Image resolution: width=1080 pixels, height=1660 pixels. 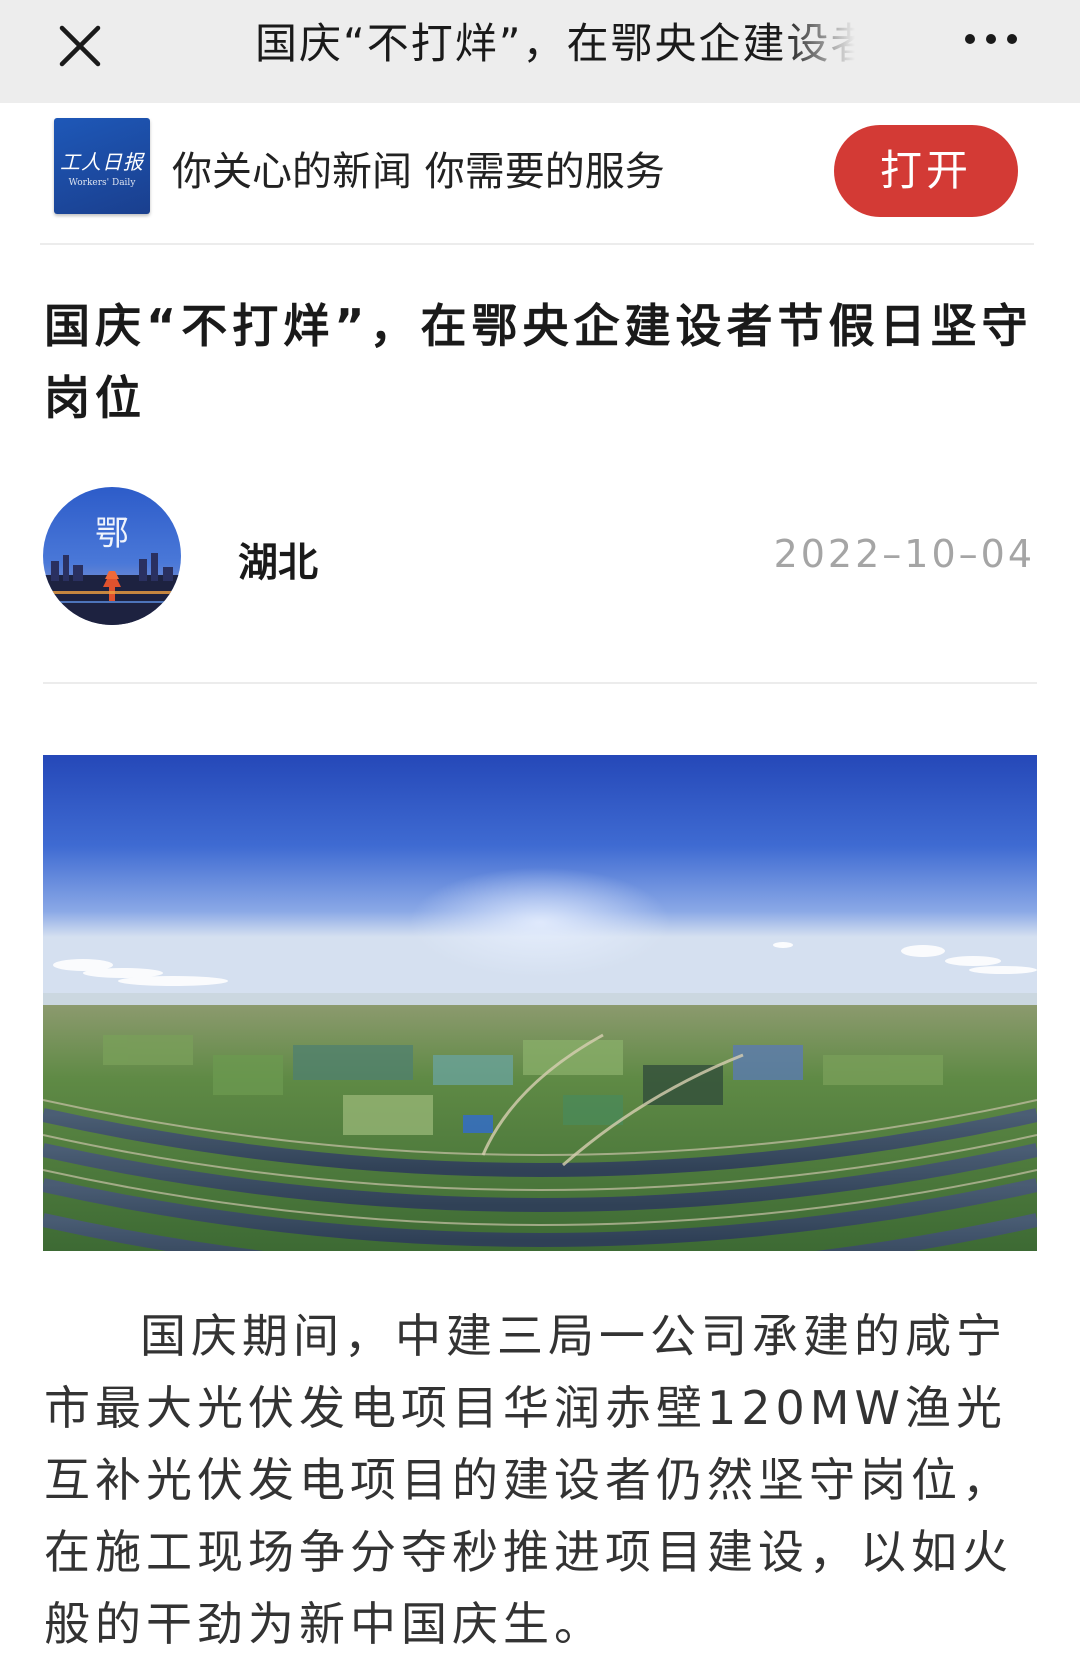 What do you see at coordinates (555, 43) in the screenshot?
I see `nav-title: 国庆“不打烊”，在鄂央企建设者节假日坚守岗位` at bounding box center [555, 43].